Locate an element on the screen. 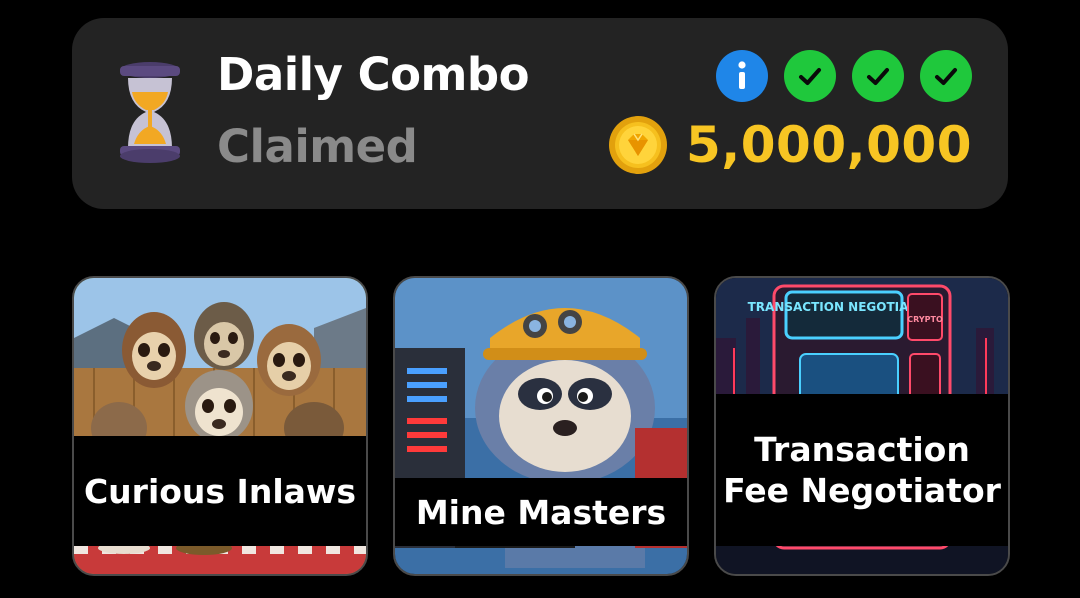 Image resolution: width=1080 pixels, height=598 pixels. info-icon is located at coordinates (742, 76).